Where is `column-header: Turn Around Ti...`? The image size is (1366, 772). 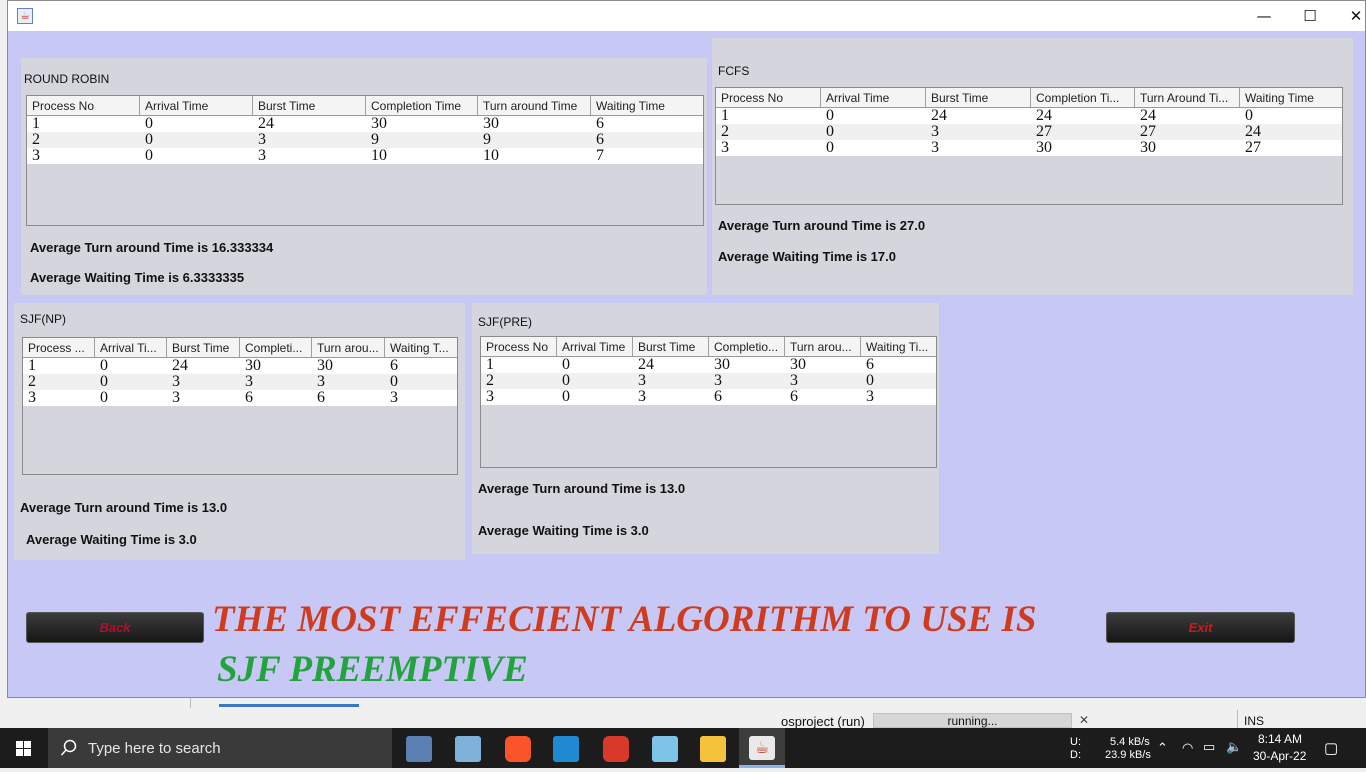 column-header: Turn Around Ti... is located at coordinates (1187, 97).